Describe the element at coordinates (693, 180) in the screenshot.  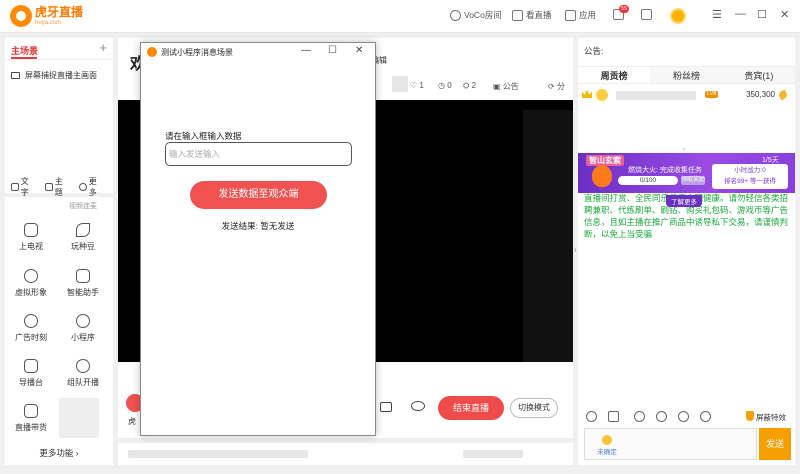
I see `claim-reward-button: 领取奖励` at that location.